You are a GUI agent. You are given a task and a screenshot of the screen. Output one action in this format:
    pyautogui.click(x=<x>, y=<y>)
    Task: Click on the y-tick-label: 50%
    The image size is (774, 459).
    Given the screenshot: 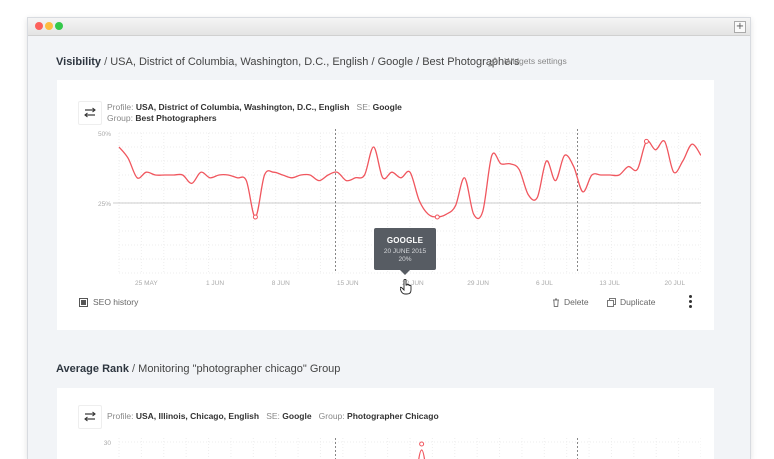 What is the action you would take?
    pyautogui.click(x=104, y=134)
    